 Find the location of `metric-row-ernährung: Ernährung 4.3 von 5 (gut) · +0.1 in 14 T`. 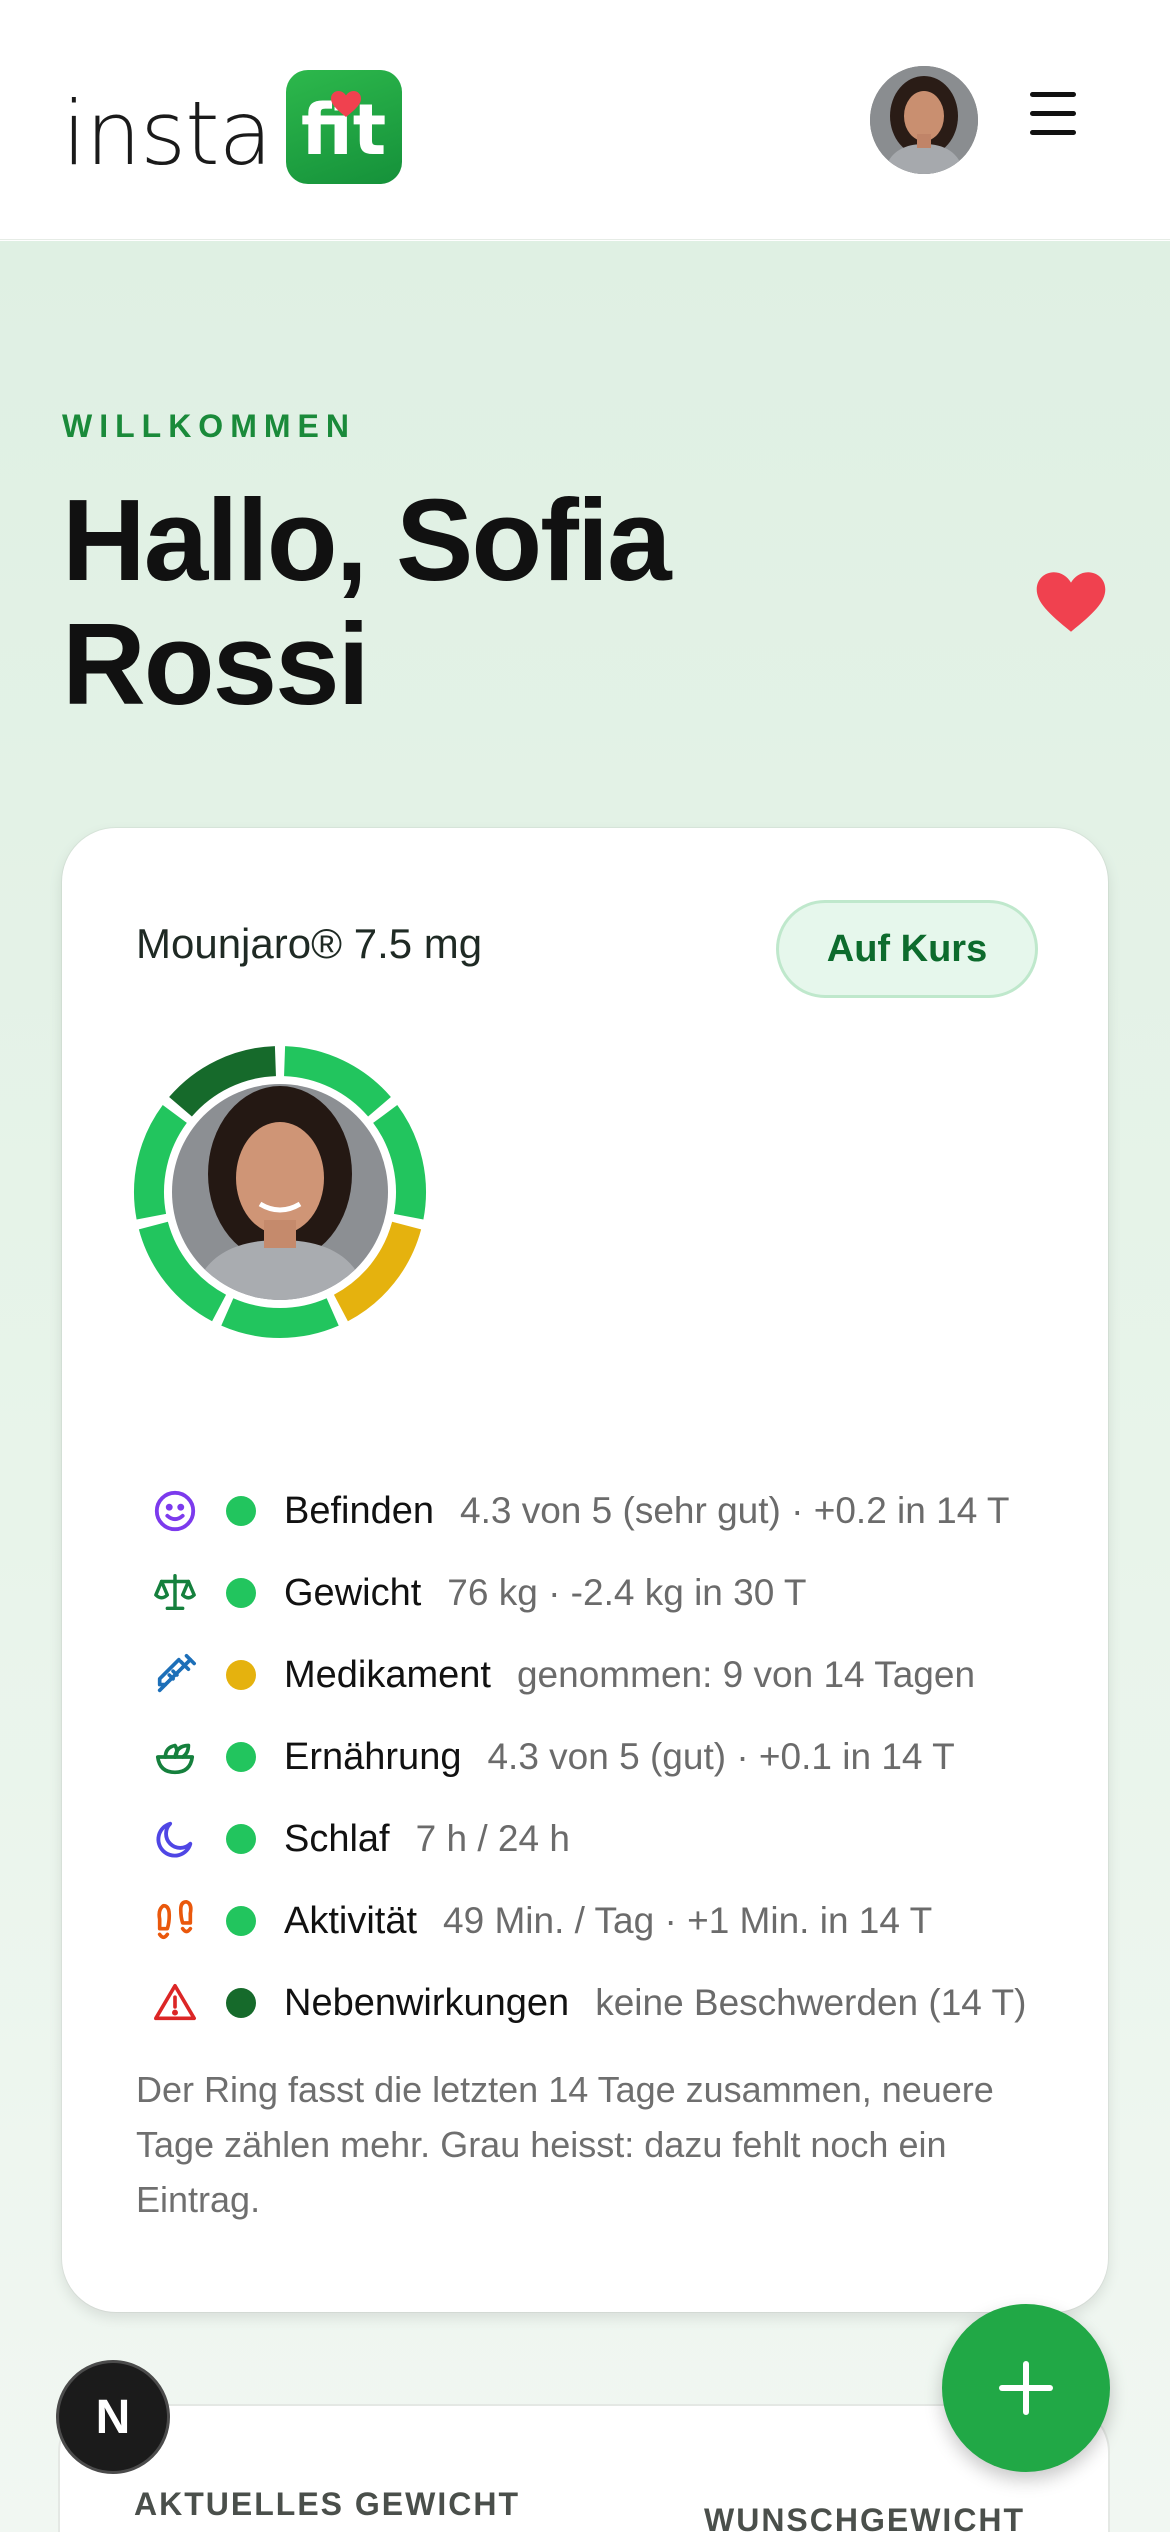

metric-row-ernährung: Ernährung 4.3 von 5 (gut) · +0.1 in 14 T is located at coordinates (630, 1757).